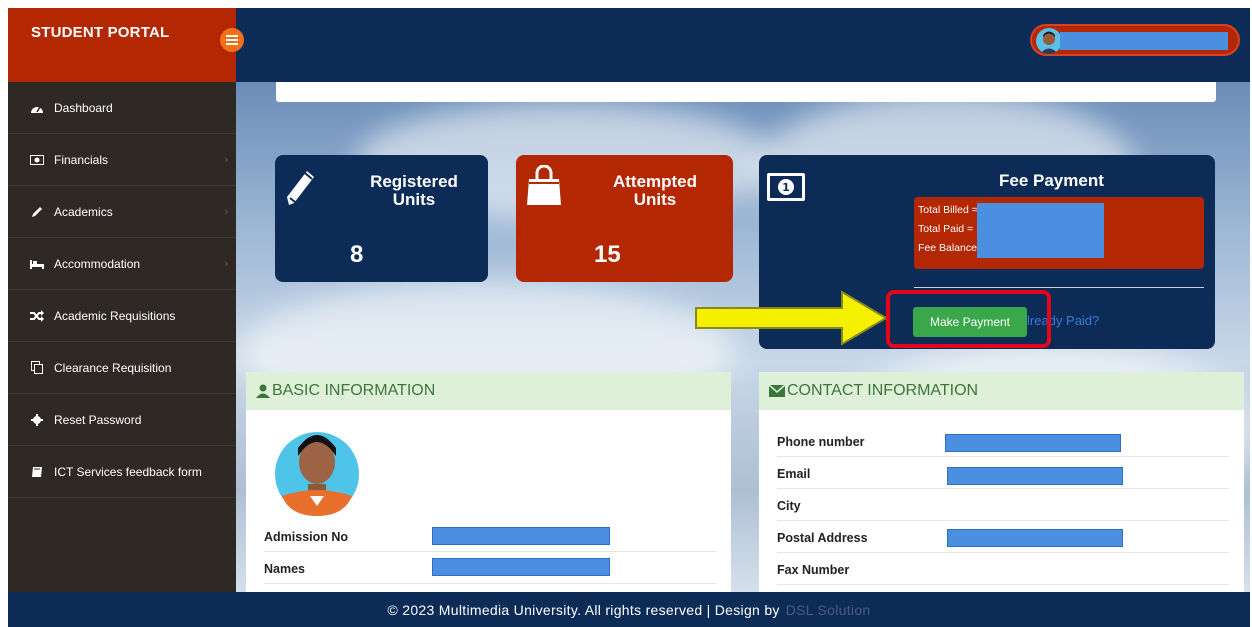 This screenshot has height=627, width=1252. I want to click on fee-amounts-redacted, so click(1040, 230).